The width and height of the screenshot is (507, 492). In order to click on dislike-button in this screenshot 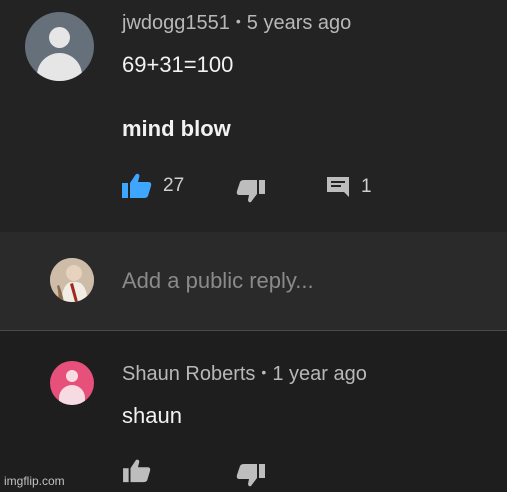, I will do `click(251, 191)`.